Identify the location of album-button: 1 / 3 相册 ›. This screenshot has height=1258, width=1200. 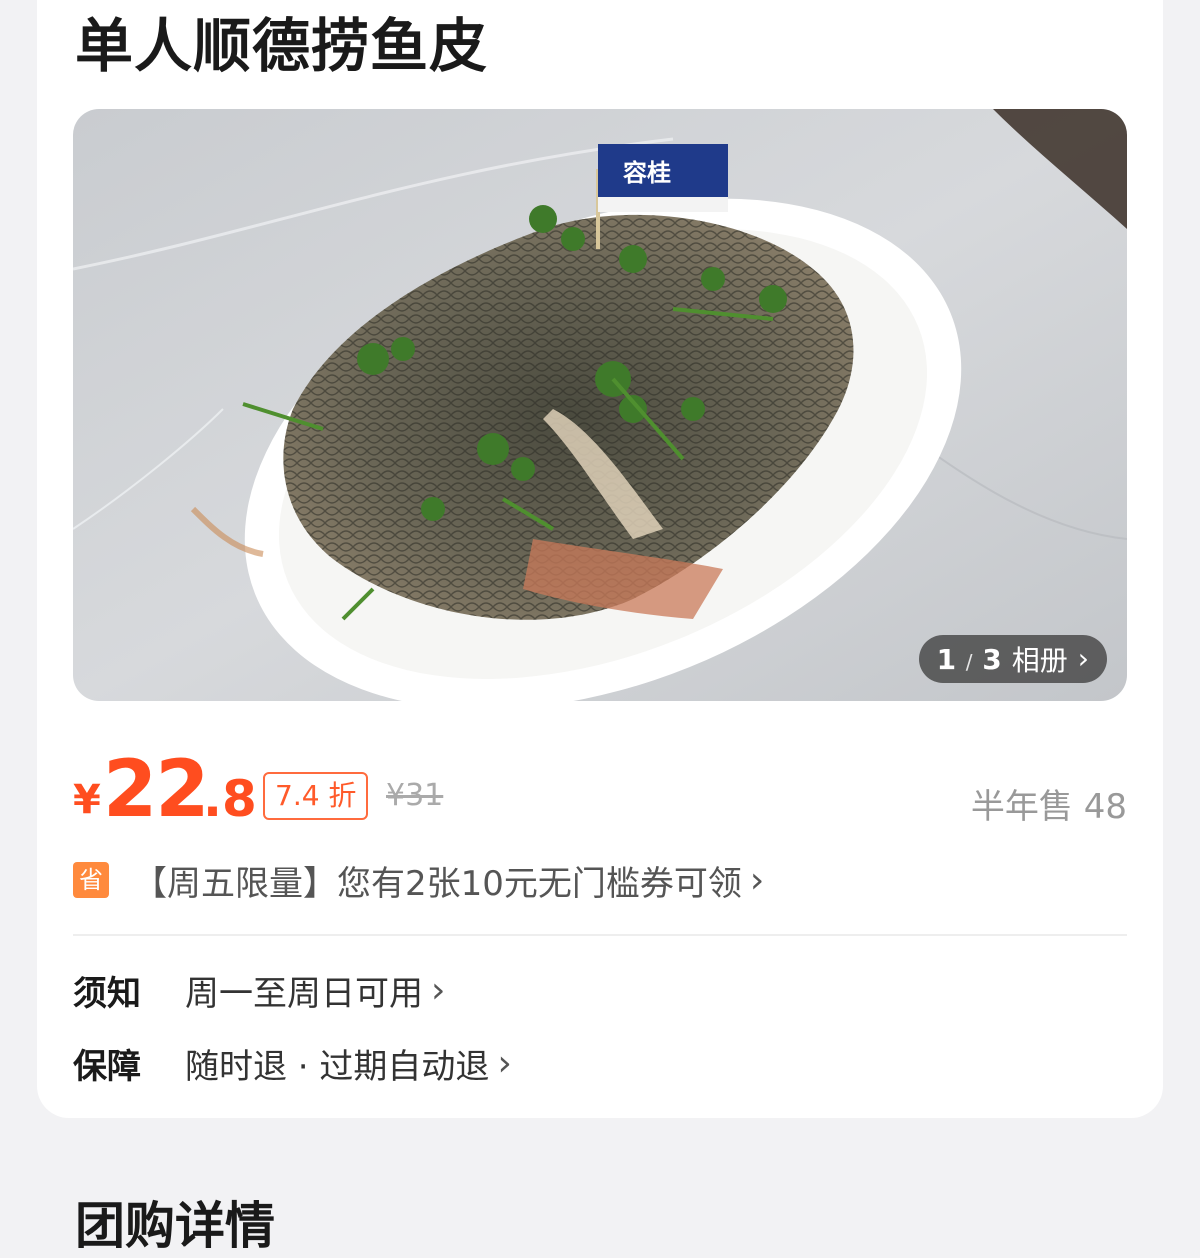
(1012, 659).